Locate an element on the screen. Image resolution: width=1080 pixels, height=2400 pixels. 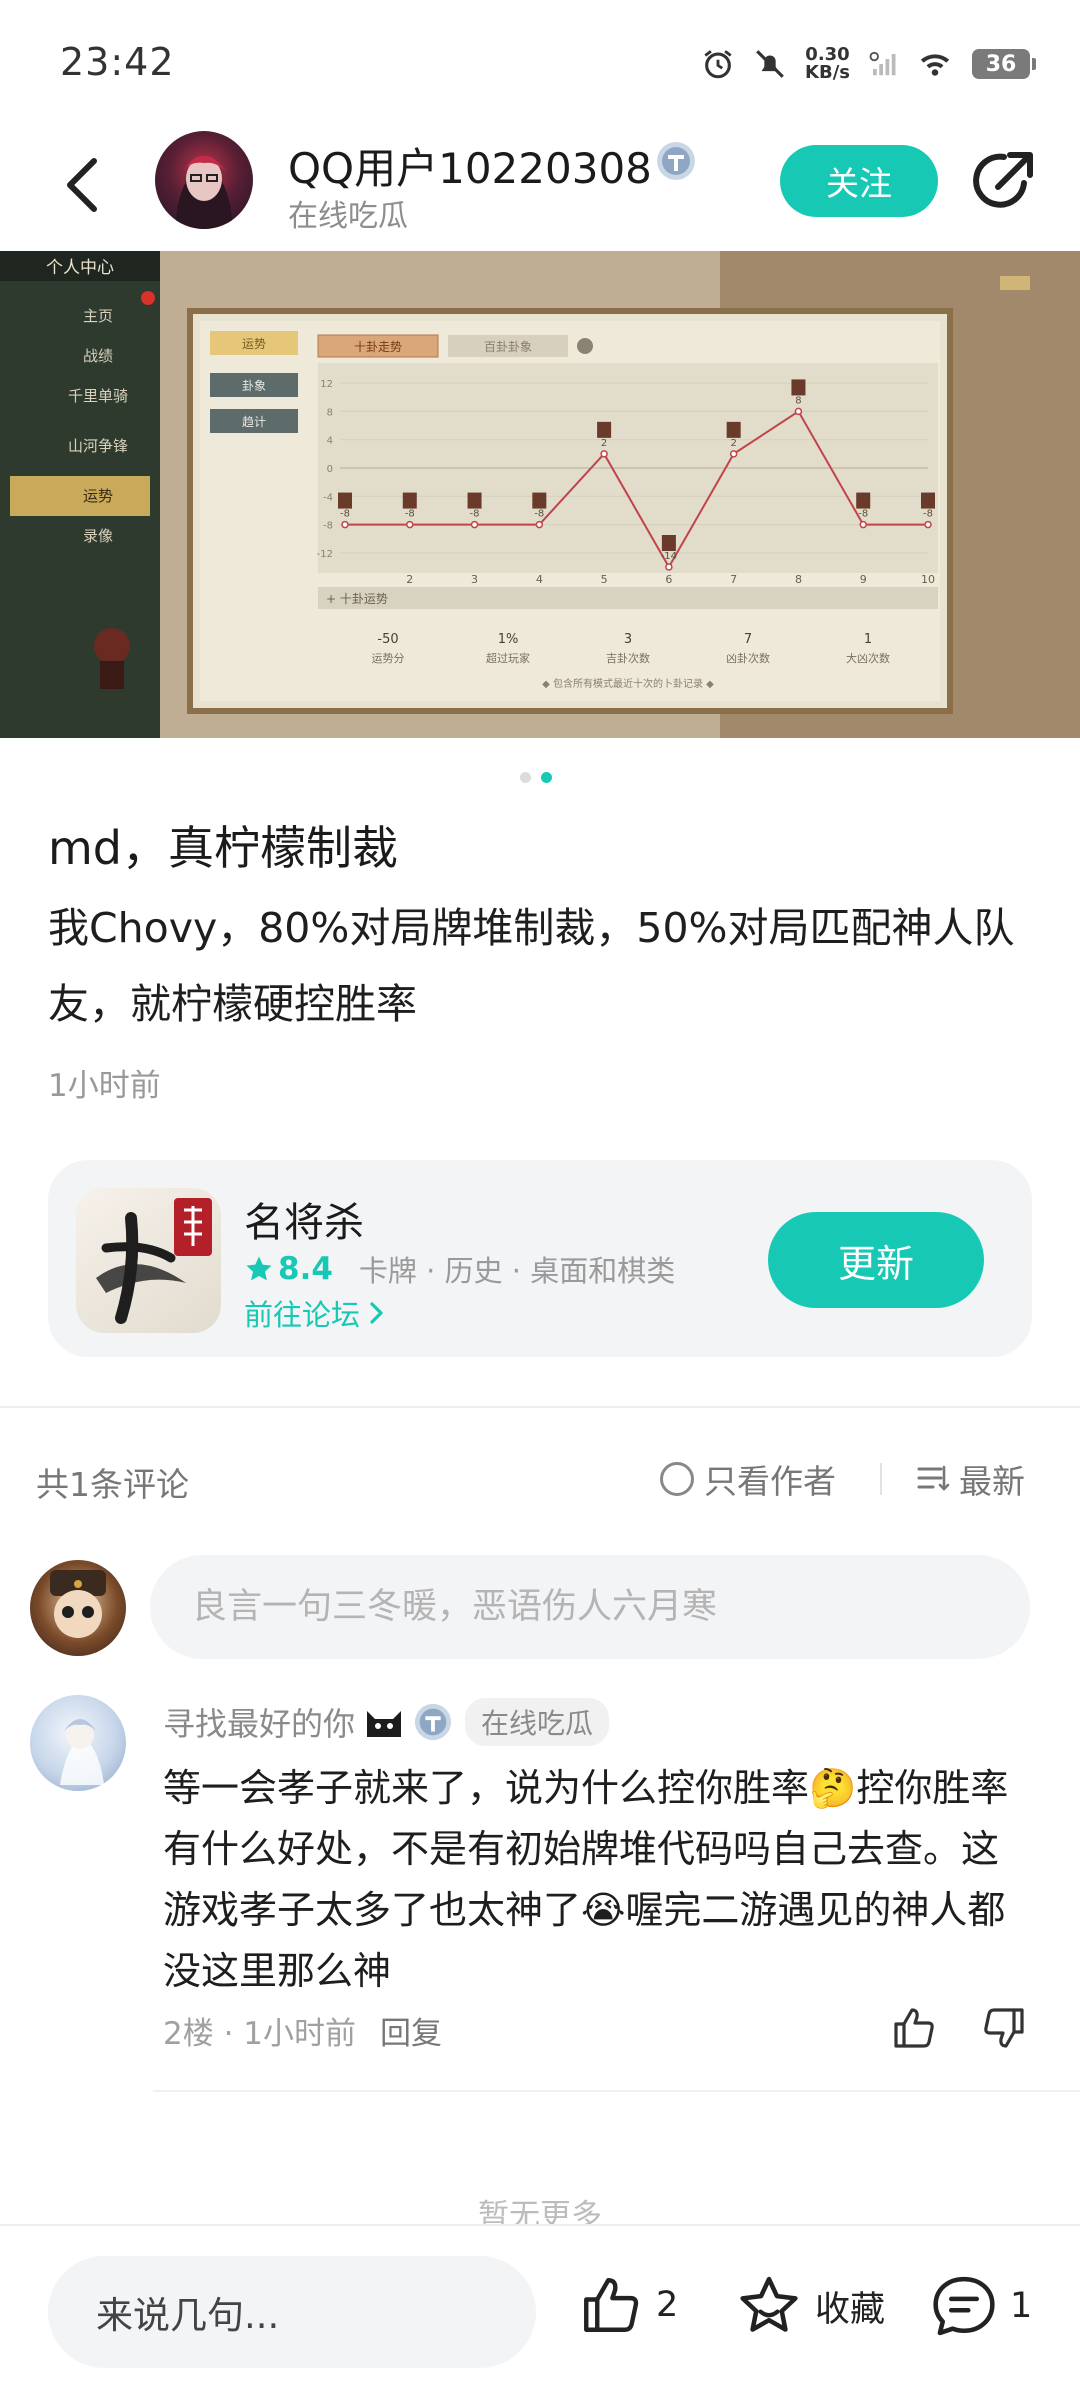
app-icon is located at coordinates (148, 1260).